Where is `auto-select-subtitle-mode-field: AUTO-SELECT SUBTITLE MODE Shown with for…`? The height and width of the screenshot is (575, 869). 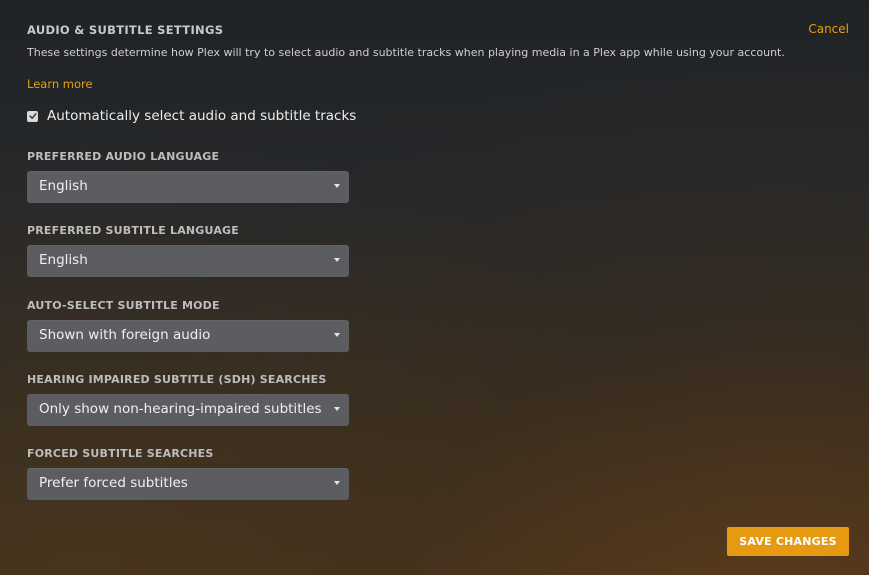
auto-select-subtitle-mode-field: AUTO-SELECT SUBTITLE MODE Shown with for… is located at coordinates (188, 325).